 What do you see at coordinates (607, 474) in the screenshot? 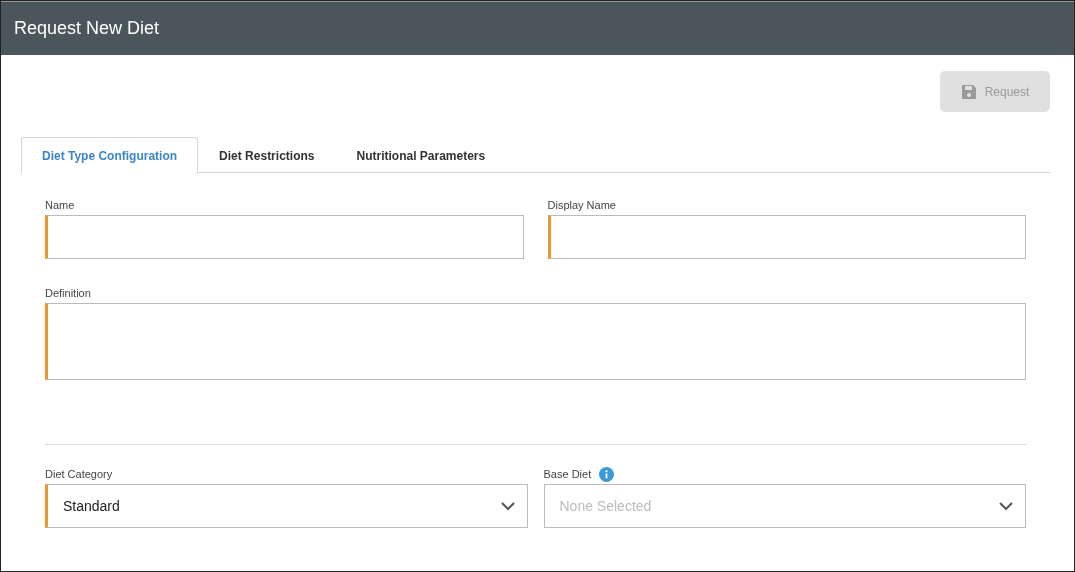
I see `info-icon` at bounding box center [607, 474].